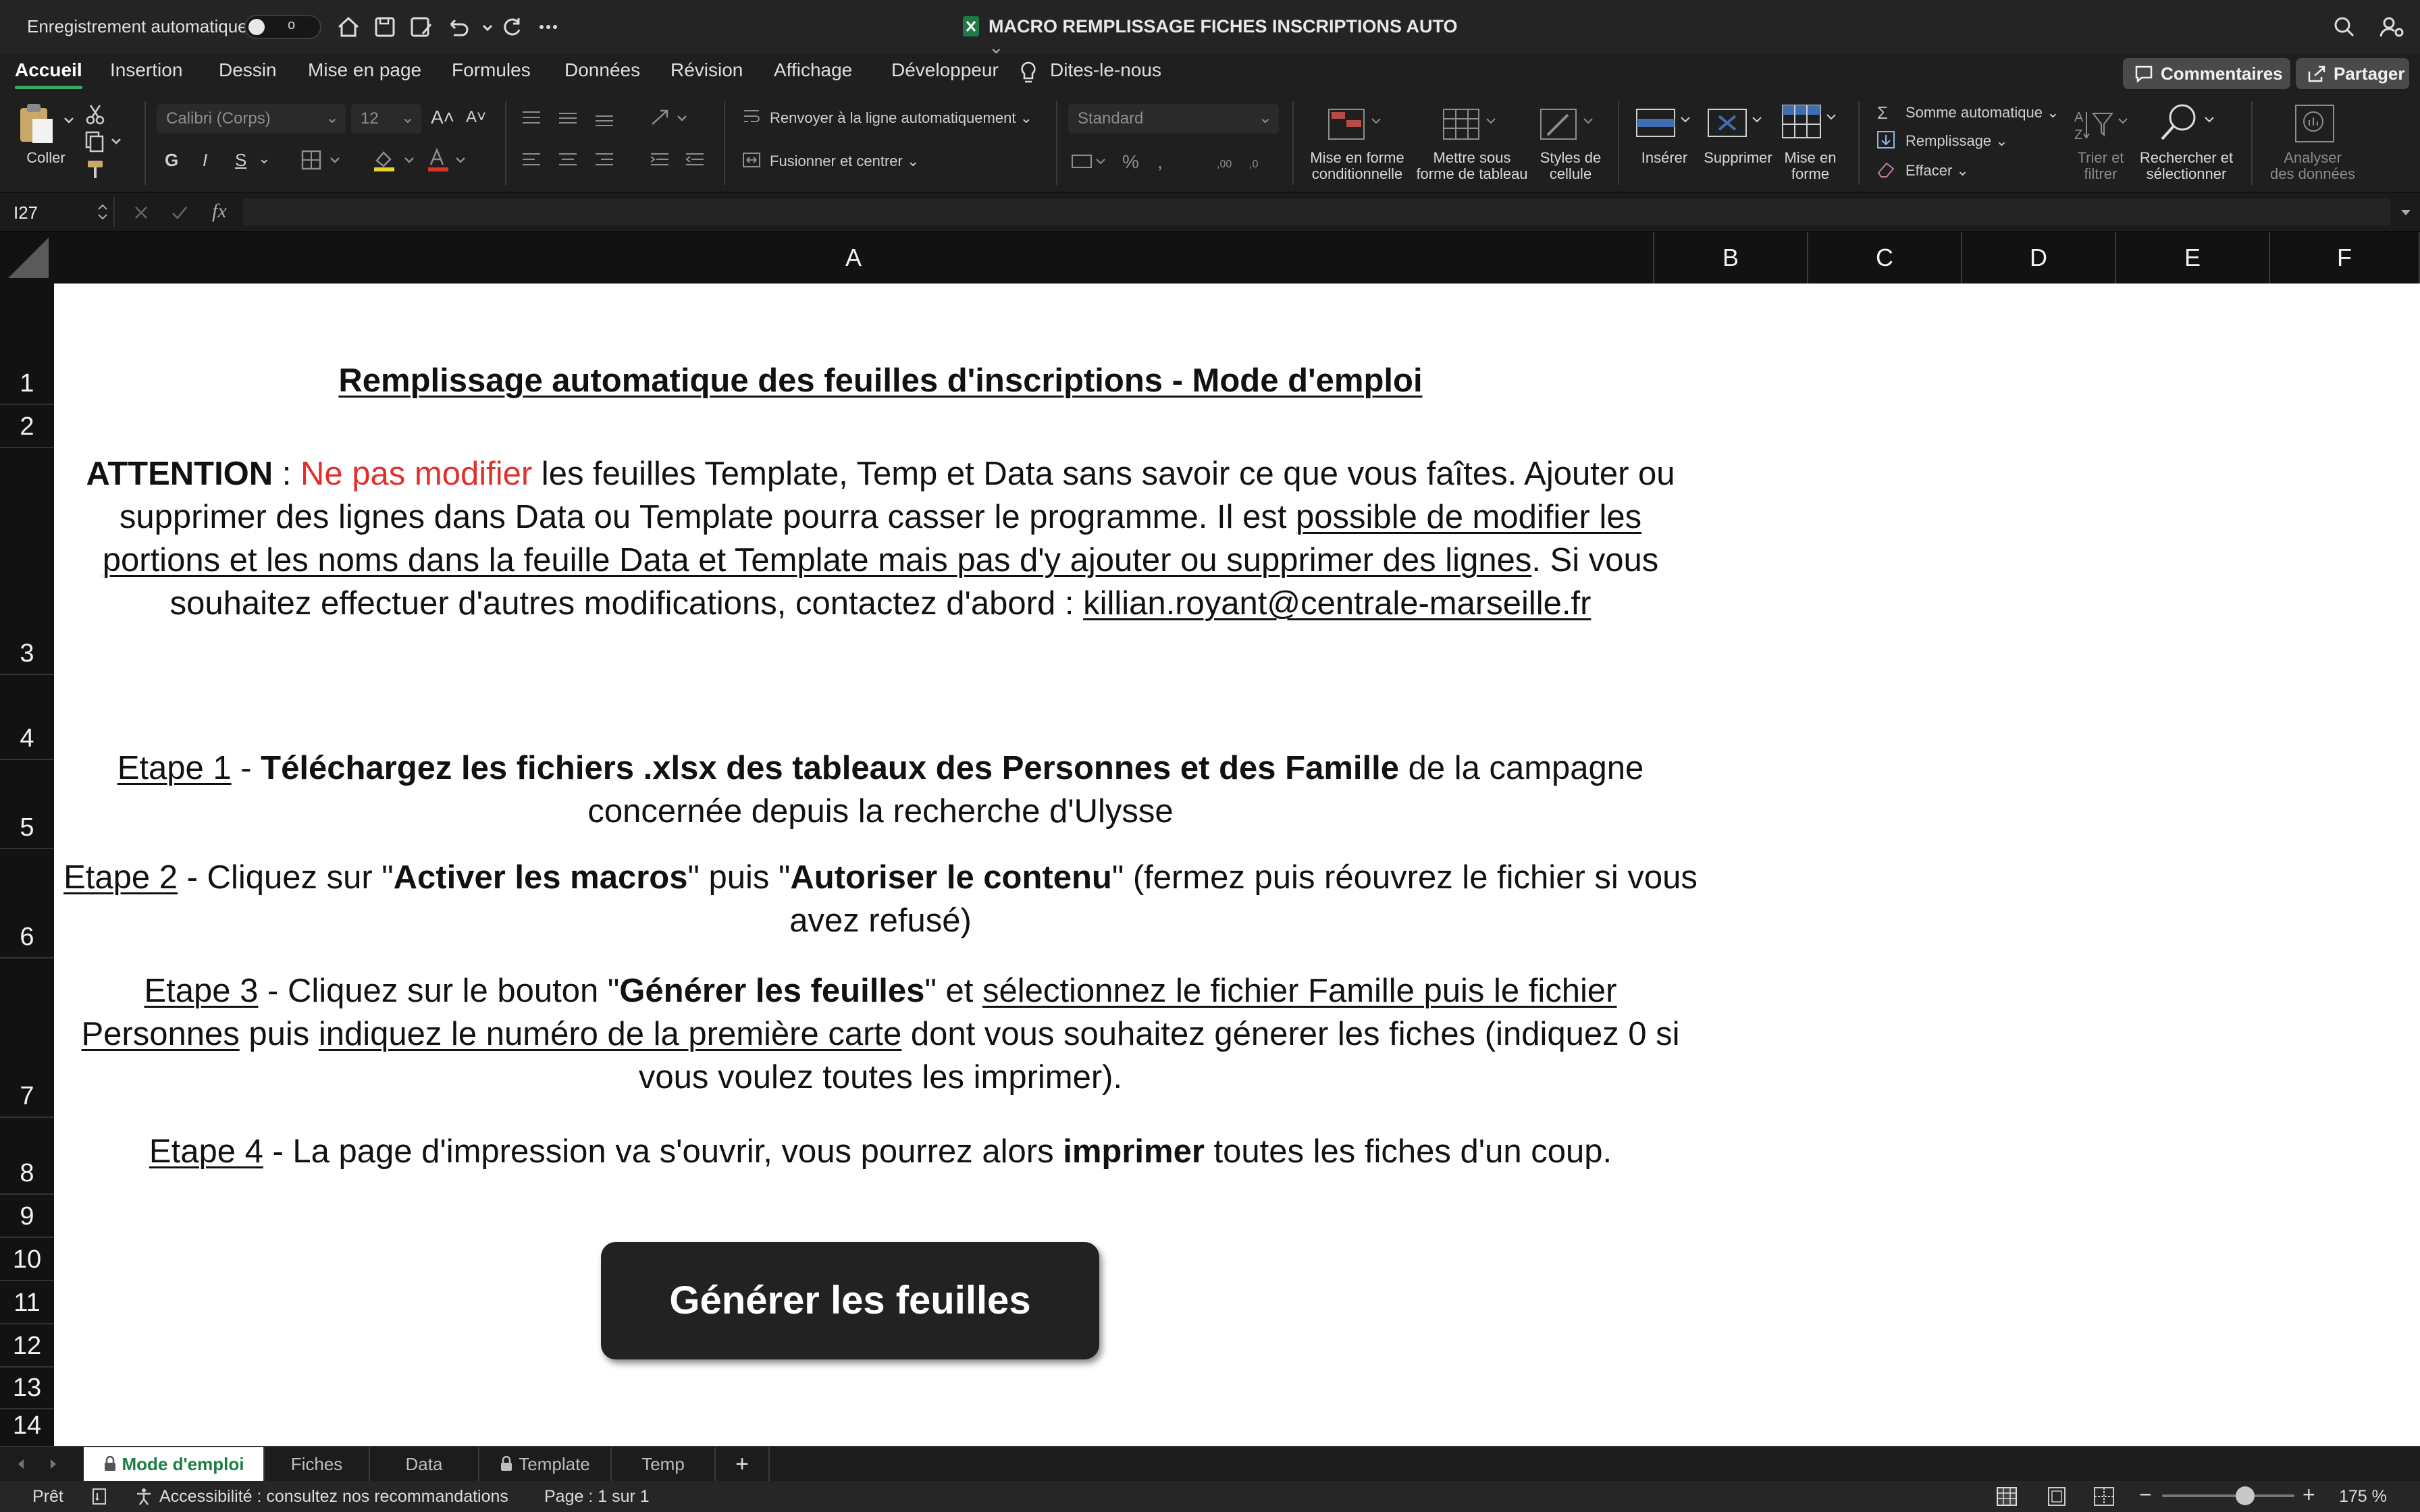  Describe the element at coordinates (27, 1216) in the screenshot. I see `row-header-9: 9` at that location.